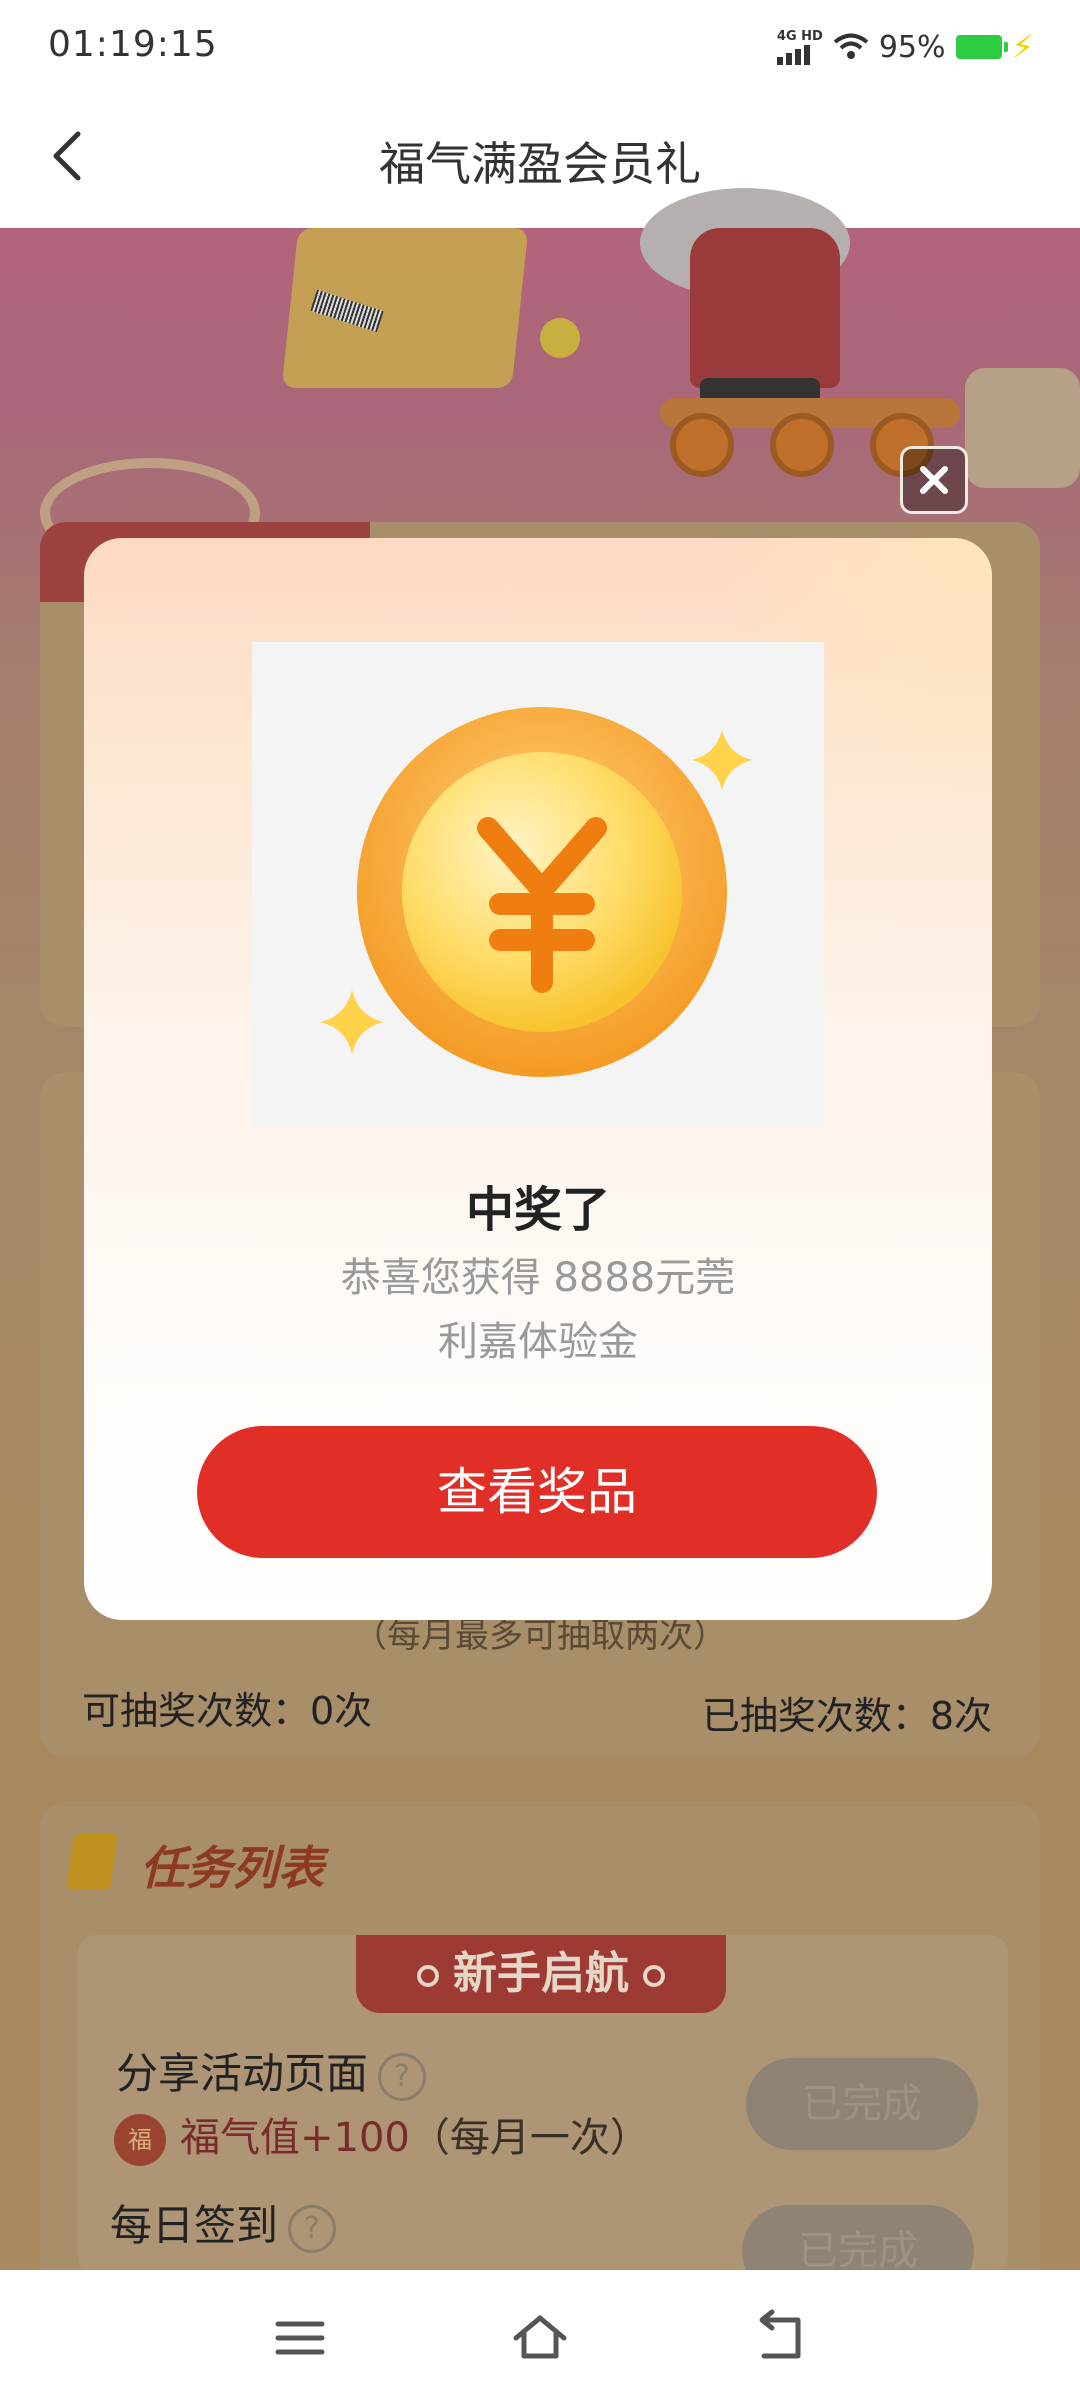 Image resolution: width=1080 pixels, height=2400 pixels. I want to click on battery-icon, so click(981, 47).